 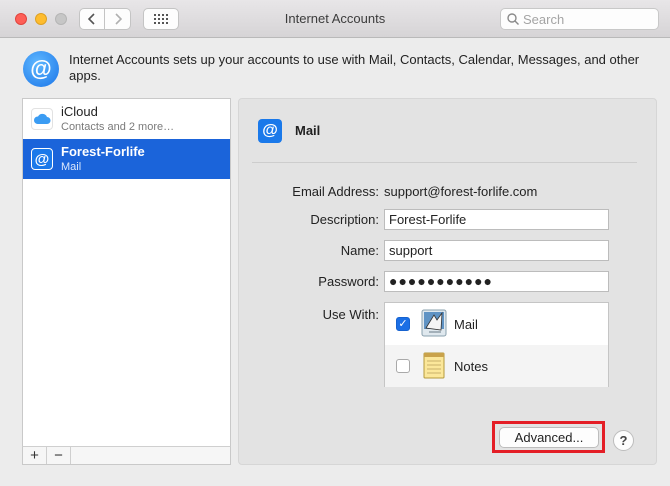 I want to click on icloud-icon, so click(x=42, y=119).